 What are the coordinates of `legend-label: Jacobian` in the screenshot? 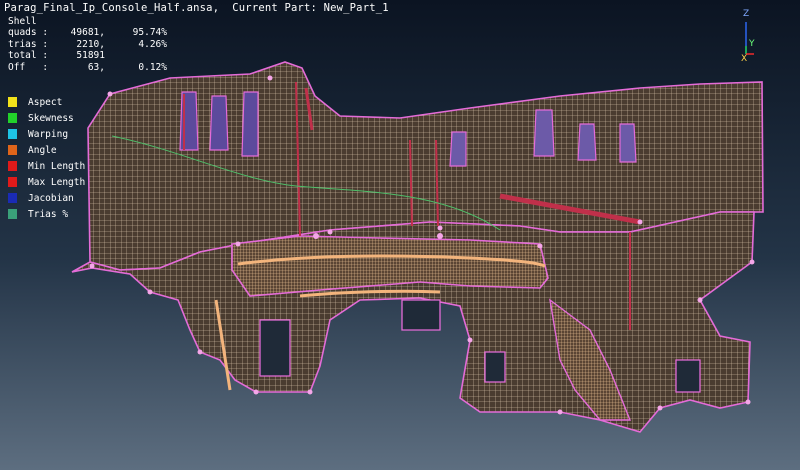 It's located at (51, 198).